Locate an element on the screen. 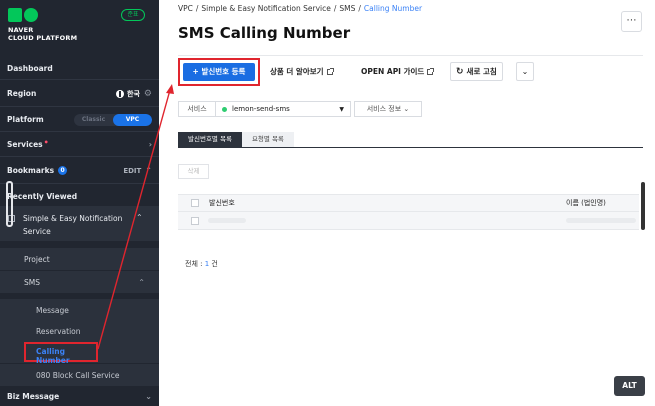 This screenshot has height=406, width=655. service-name: Simple & Easy Notification Service is located at coordinates (73, 225).